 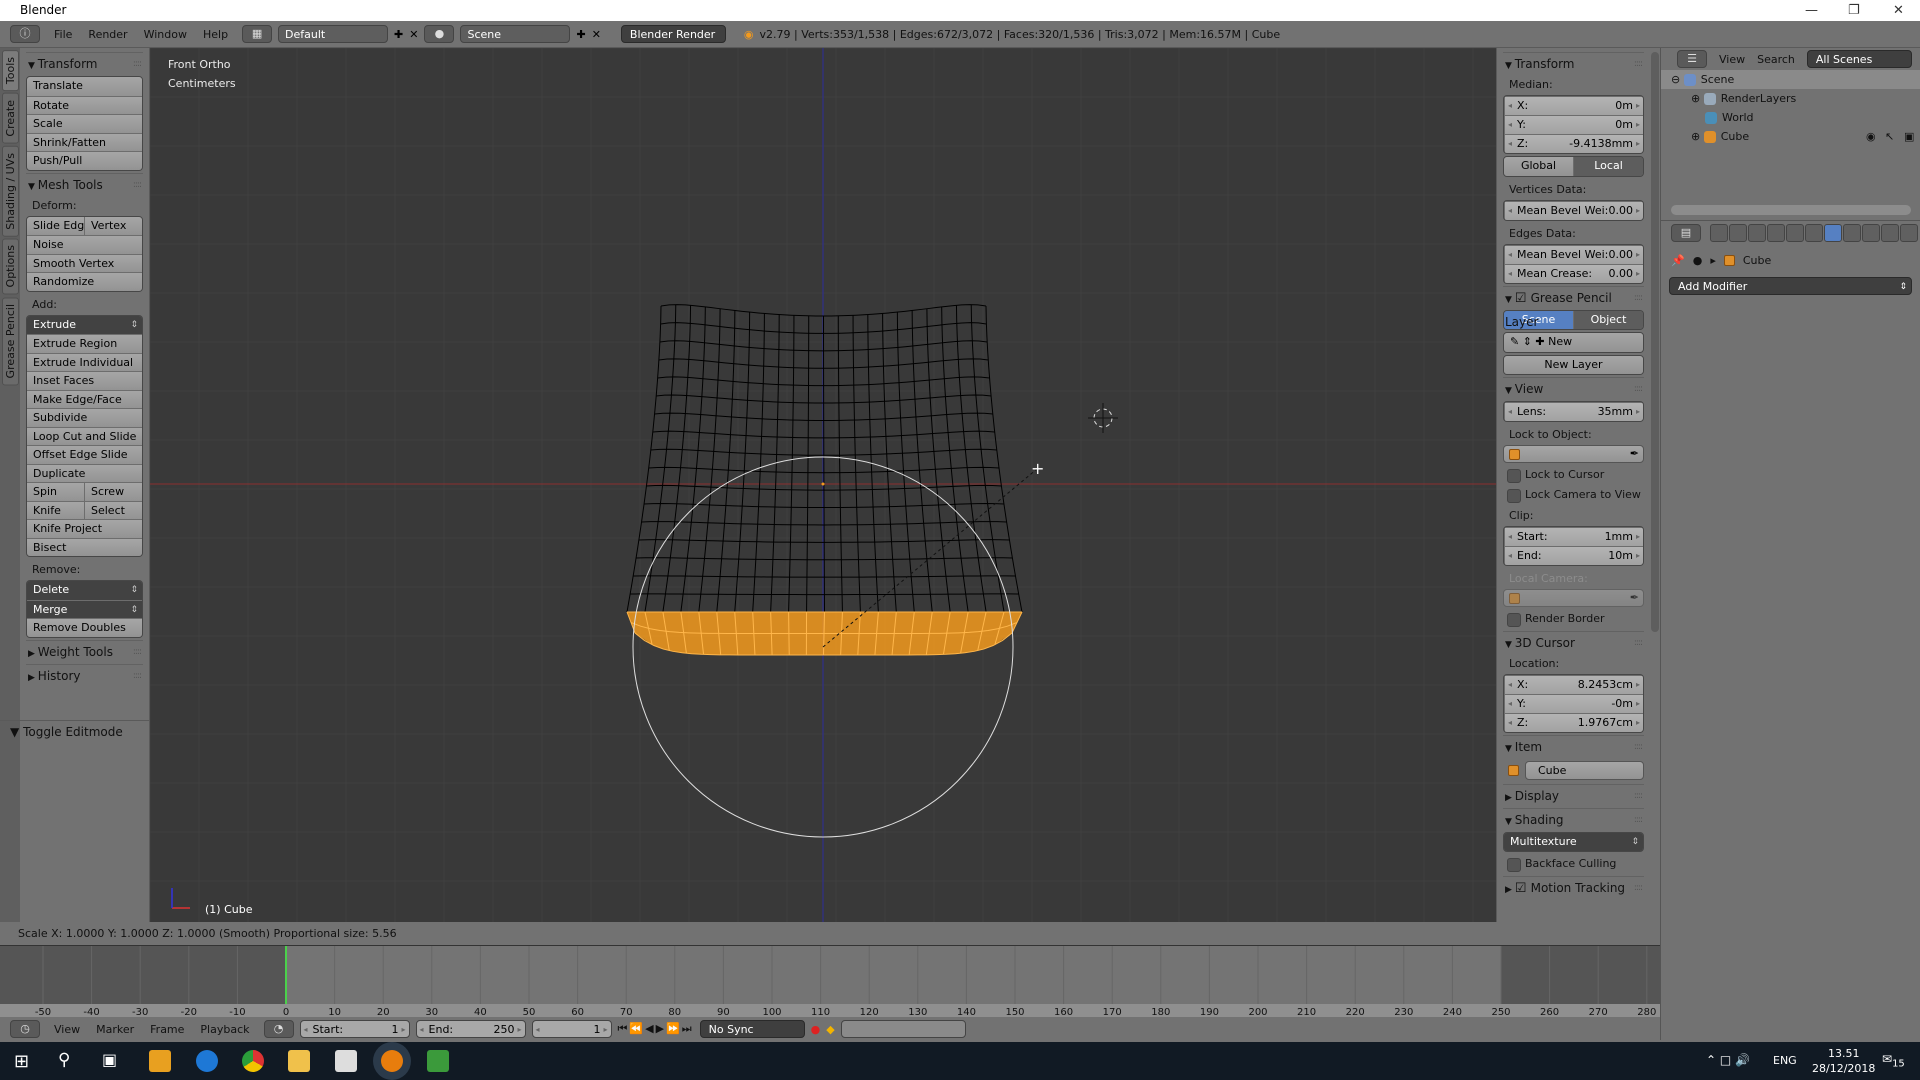 What do you see at coordinates (84, 361) in the screenshot?
I see `extrude-individual-button: Extrude Individual` at bounding box center [84, 361].